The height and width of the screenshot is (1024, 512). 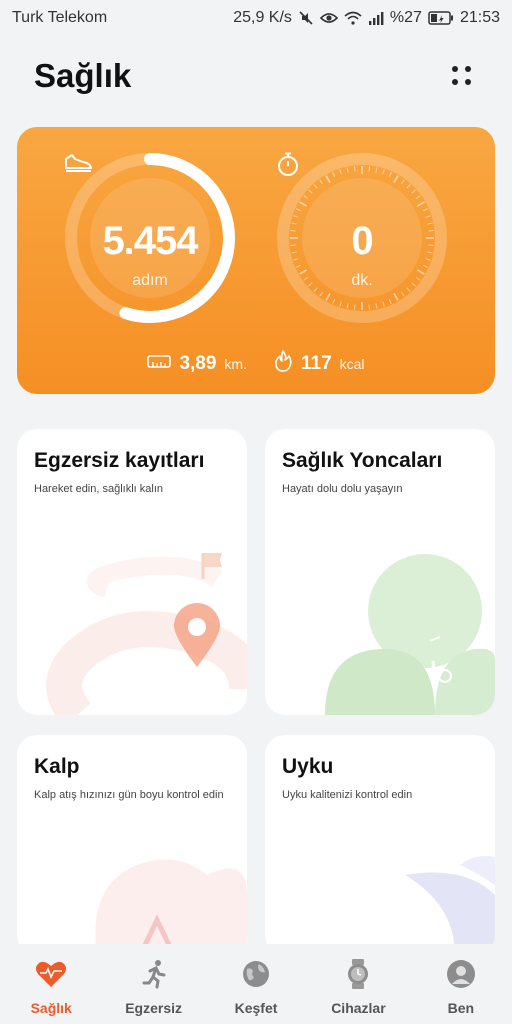 I want to click on page-title: Sağlık, so click(x=83, y=75).